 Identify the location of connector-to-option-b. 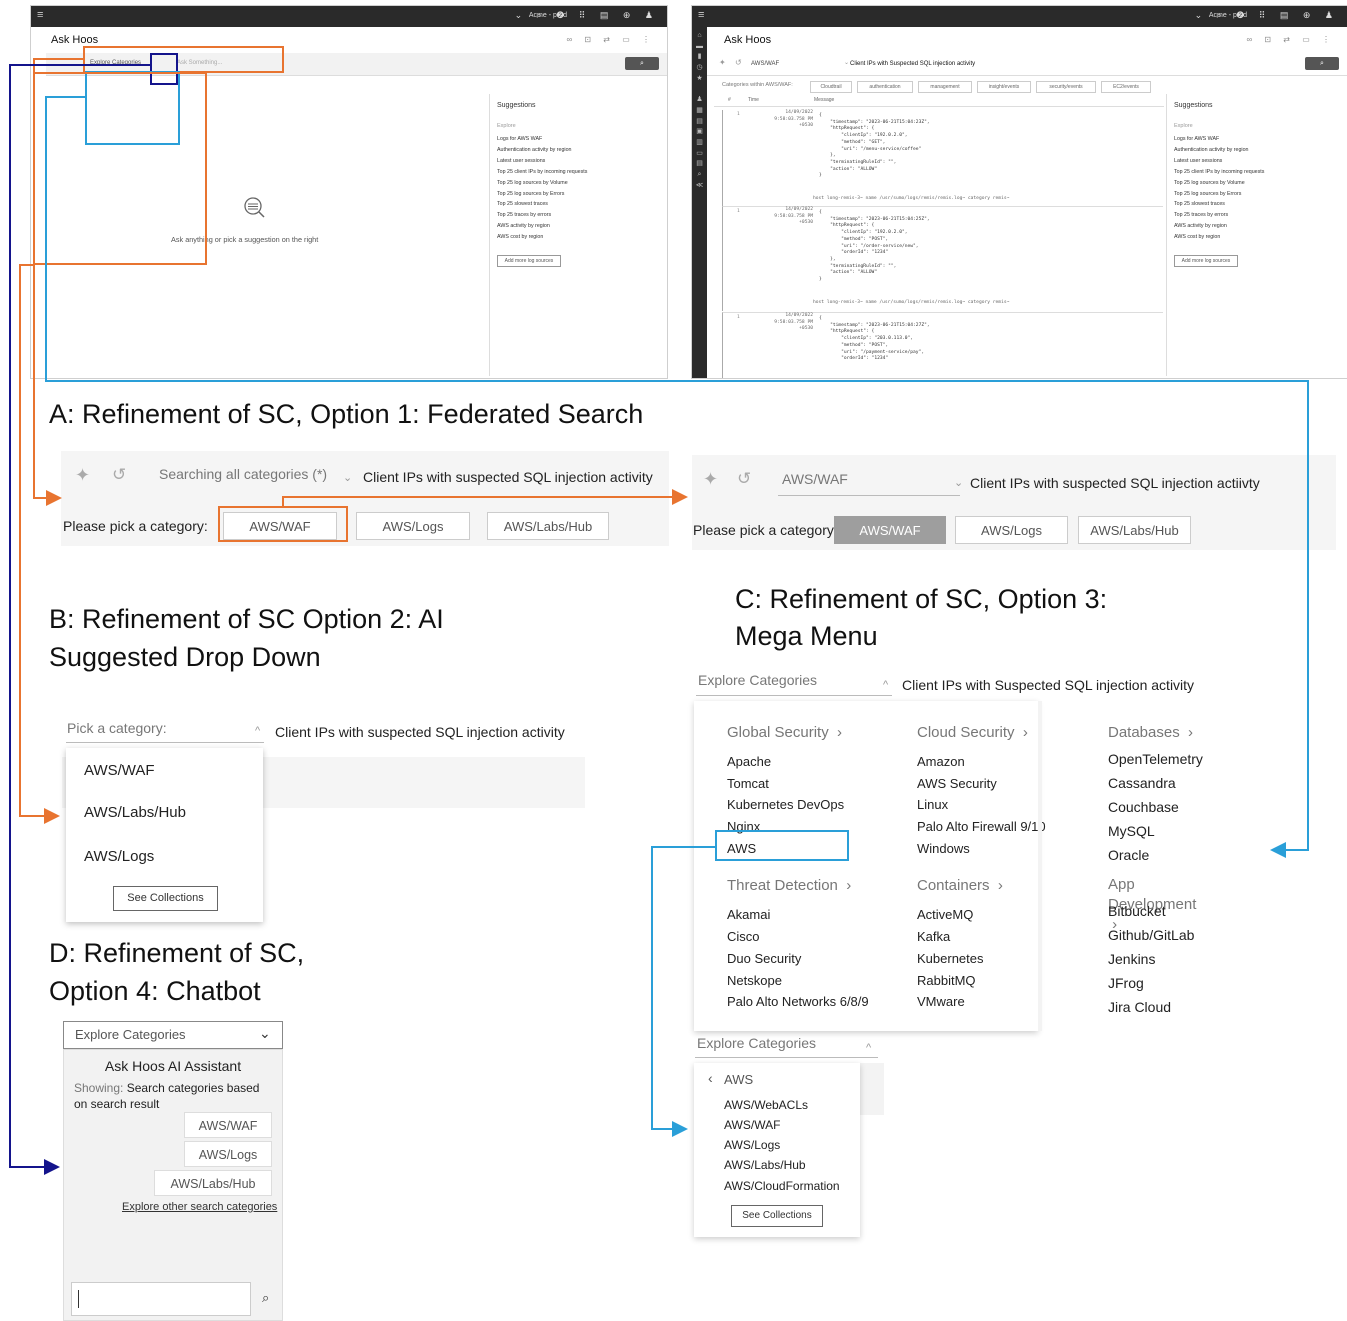
(39, 544).